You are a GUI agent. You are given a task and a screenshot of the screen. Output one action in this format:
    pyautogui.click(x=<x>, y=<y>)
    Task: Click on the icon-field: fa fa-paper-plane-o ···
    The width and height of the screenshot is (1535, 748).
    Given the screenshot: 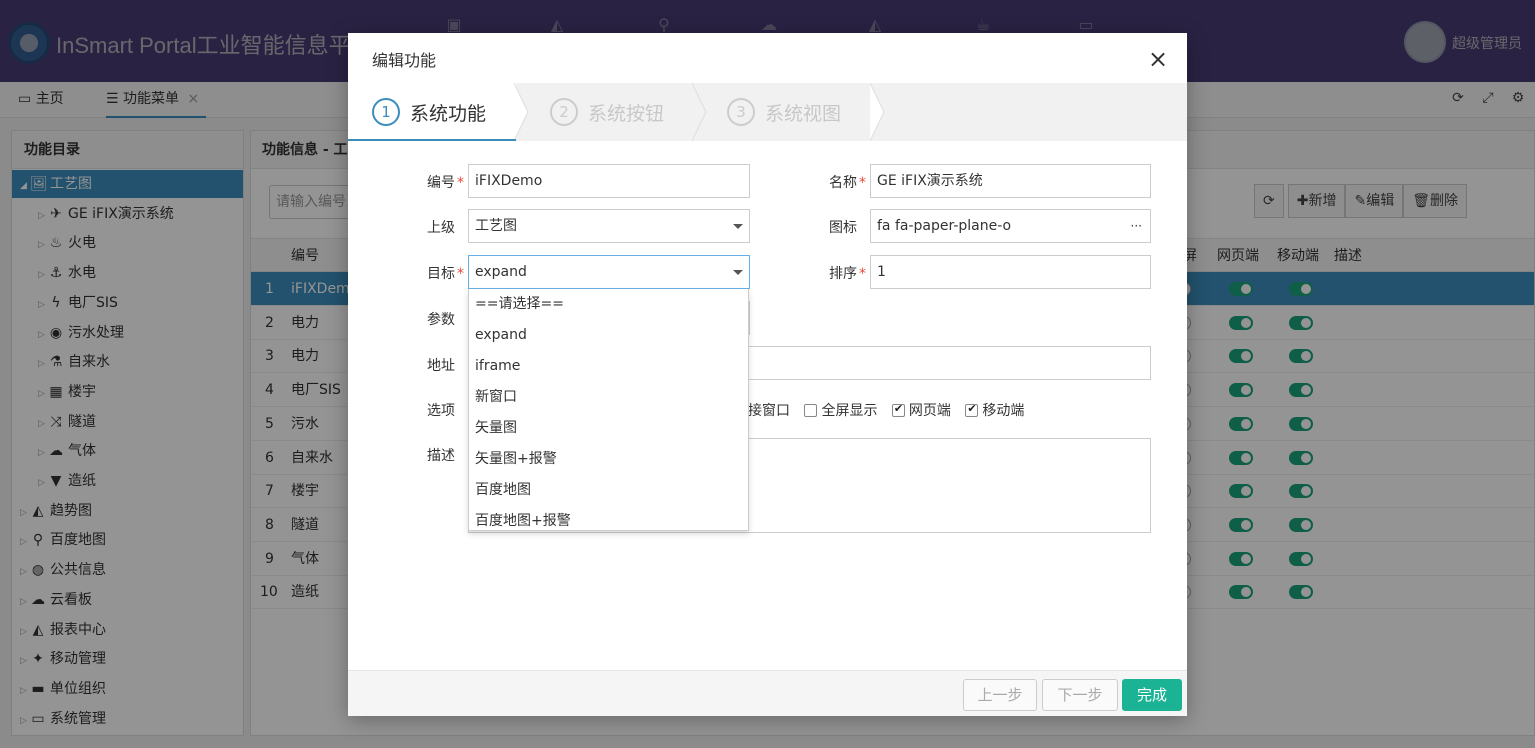 What is the action you would take?
    pyautogui.click(x=1010, y=226)
    